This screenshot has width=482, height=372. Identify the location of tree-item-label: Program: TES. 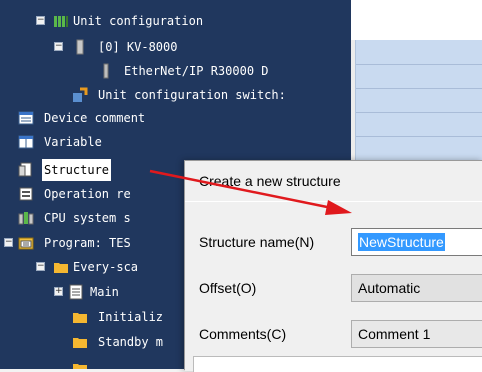
(87, 243).